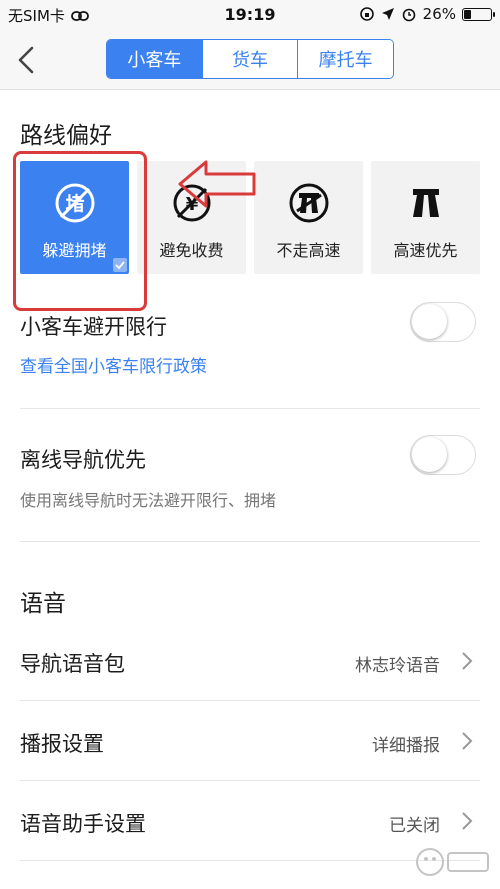  I want to click on pref-label: 高速优先, so click(425, 250).